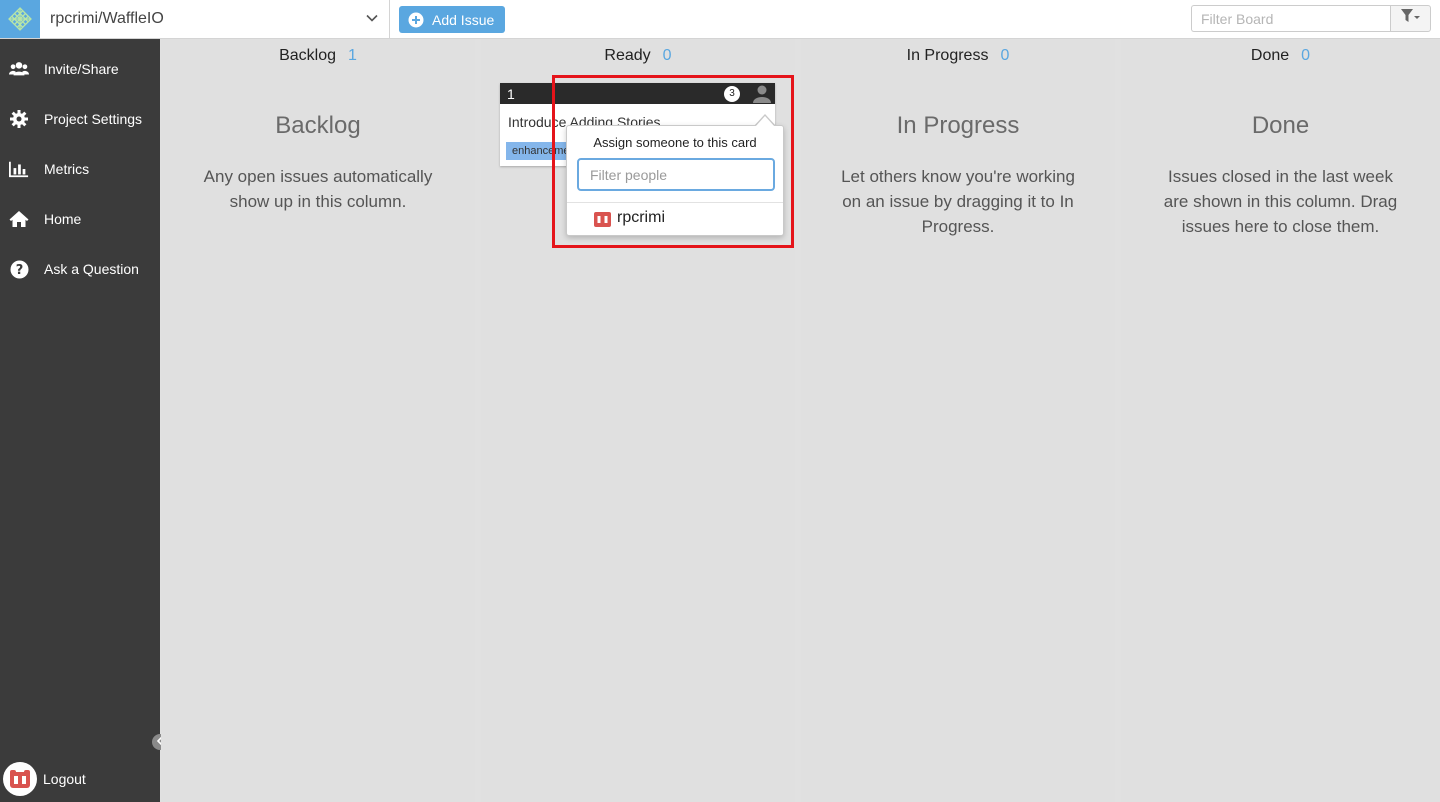 The image size is (1440, 802). I want to click on column-header: Backlog 1, so click(318, 56).